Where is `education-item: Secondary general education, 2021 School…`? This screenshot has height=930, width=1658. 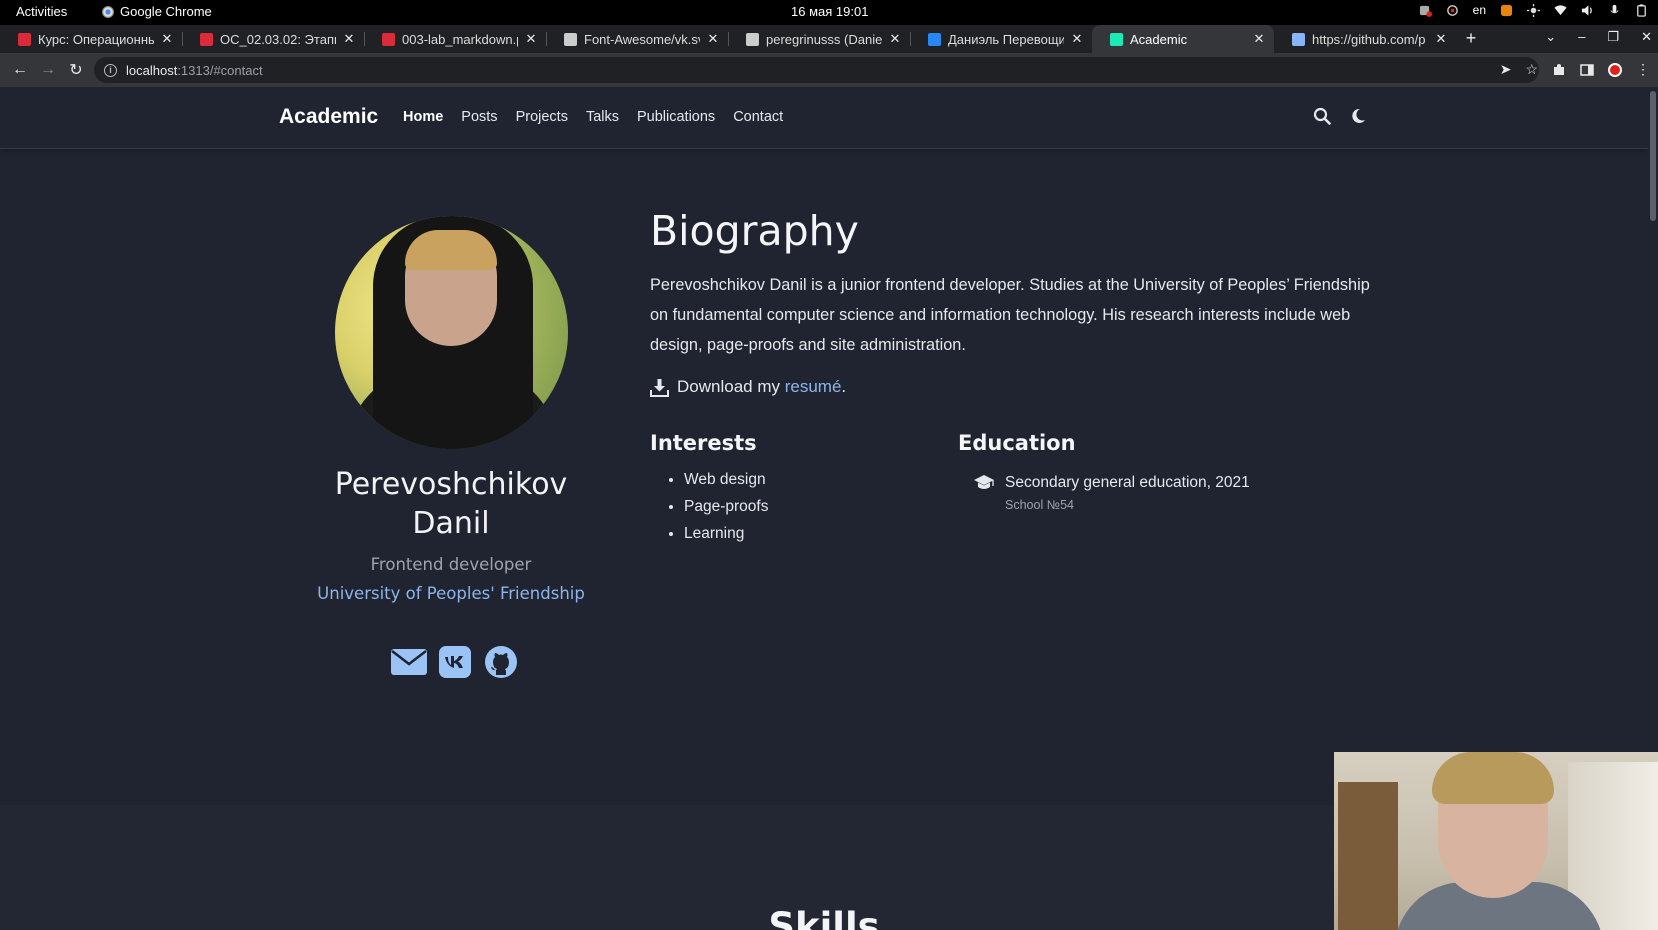
education-item: Secondary general education, 2021 School… is located at coordinates (1111, 493).